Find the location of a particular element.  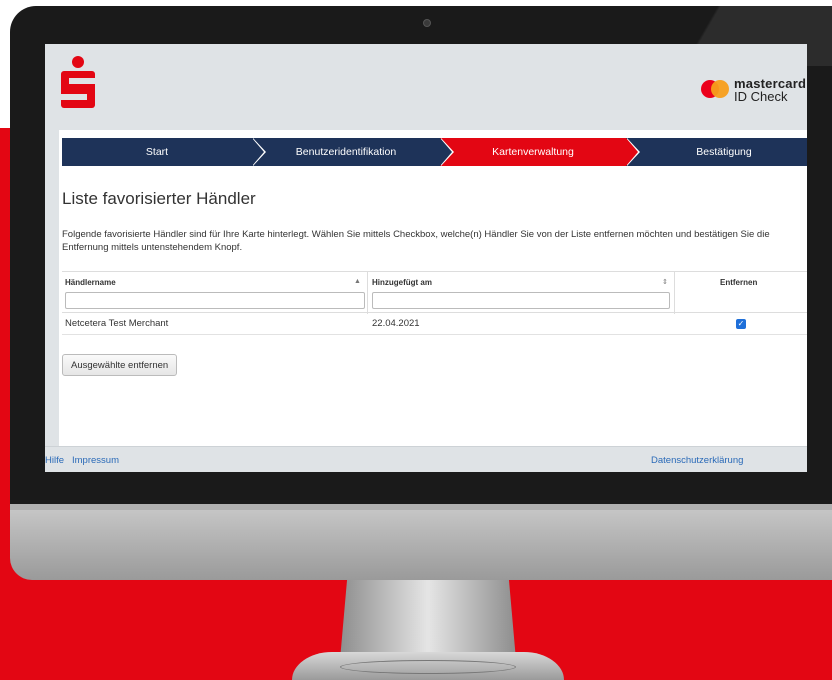

brand-subtitle: ID Check is located at coordinates (761, 96).